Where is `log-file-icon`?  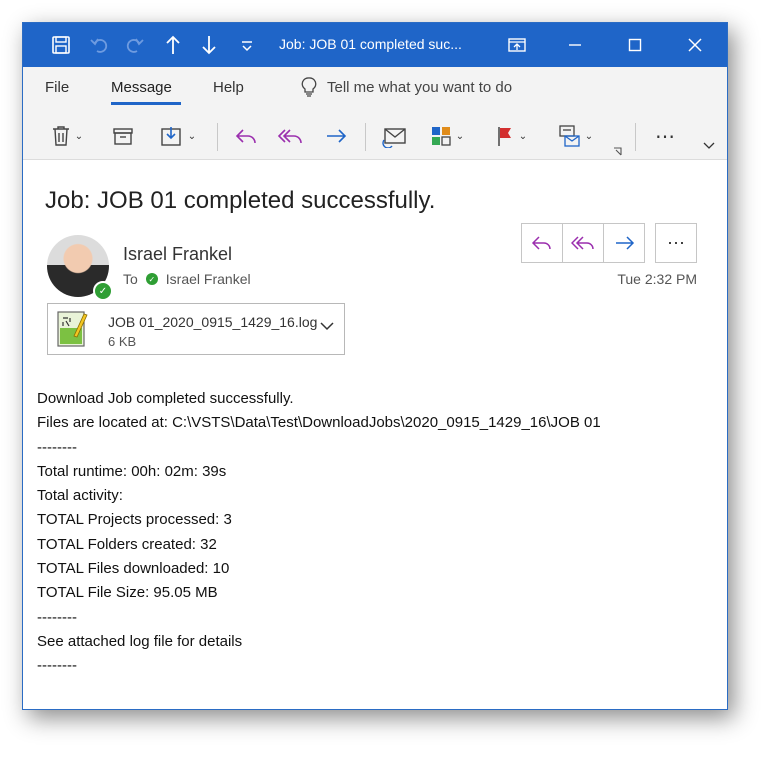
log-file-icon is located at coordinates (72, 329).